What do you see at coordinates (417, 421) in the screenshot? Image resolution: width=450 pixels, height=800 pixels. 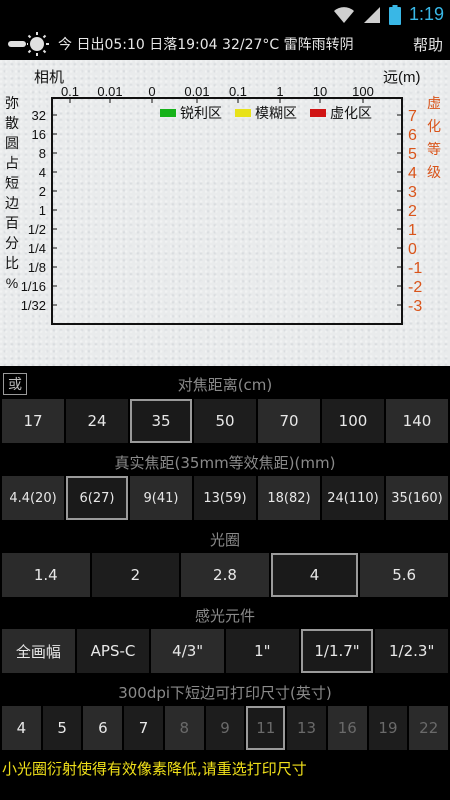 I see `focus-distance-option: 140` at bounding box center [417, 421].